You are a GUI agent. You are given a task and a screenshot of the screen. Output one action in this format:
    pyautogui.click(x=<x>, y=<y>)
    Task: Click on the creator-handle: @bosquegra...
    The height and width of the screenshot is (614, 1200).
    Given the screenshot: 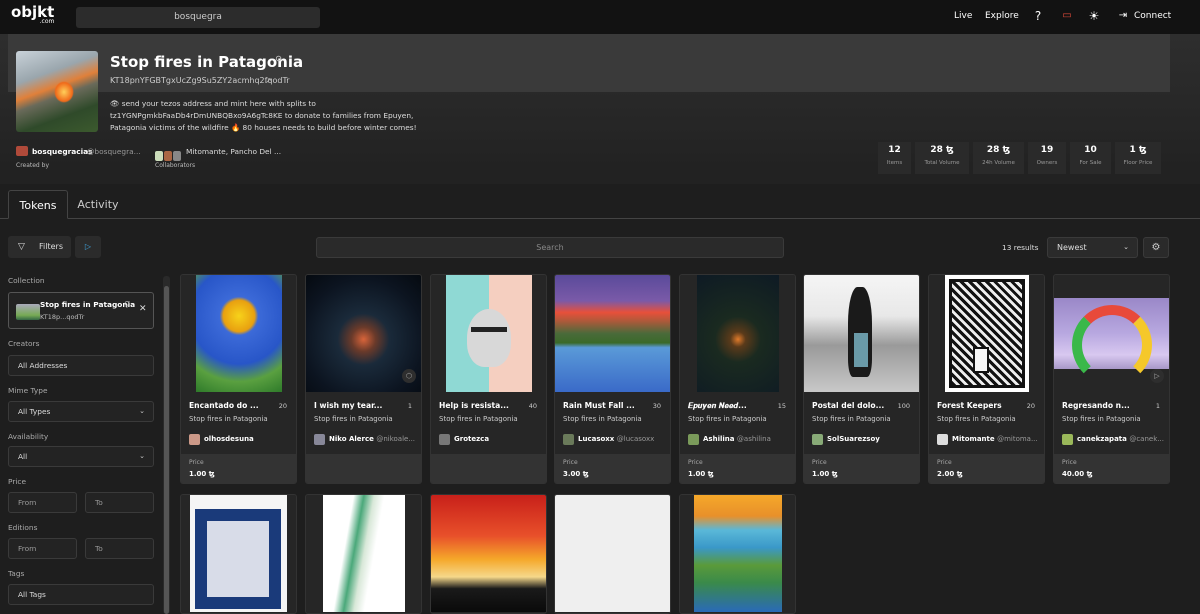 What is the action you would take?
    pyautogui.click(x=114, y=151)
    